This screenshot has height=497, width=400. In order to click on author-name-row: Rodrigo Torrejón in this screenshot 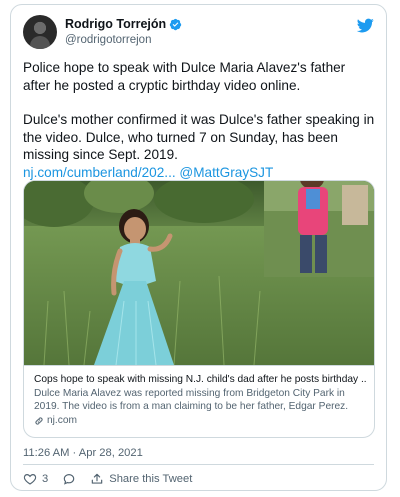, I will do `click(123, 24)`.